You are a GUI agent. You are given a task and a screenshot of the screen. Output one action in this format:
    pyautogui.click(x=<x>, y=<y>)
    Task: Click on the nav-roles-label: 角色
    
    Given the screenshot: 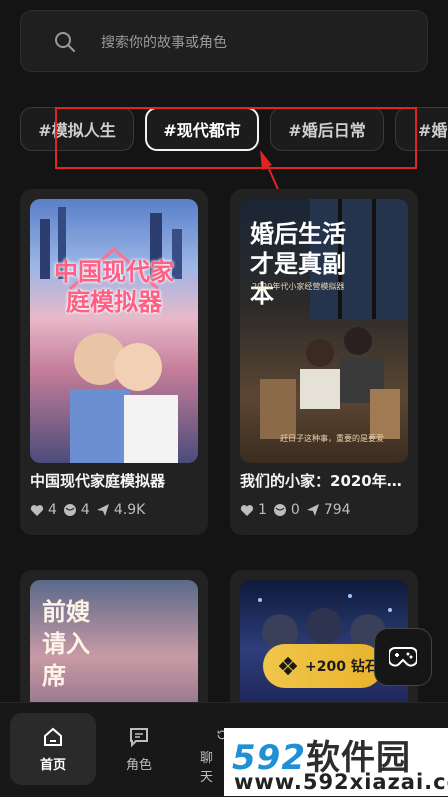 What is the action you would take?
    pyautogui.click(x=138, y=765)
    